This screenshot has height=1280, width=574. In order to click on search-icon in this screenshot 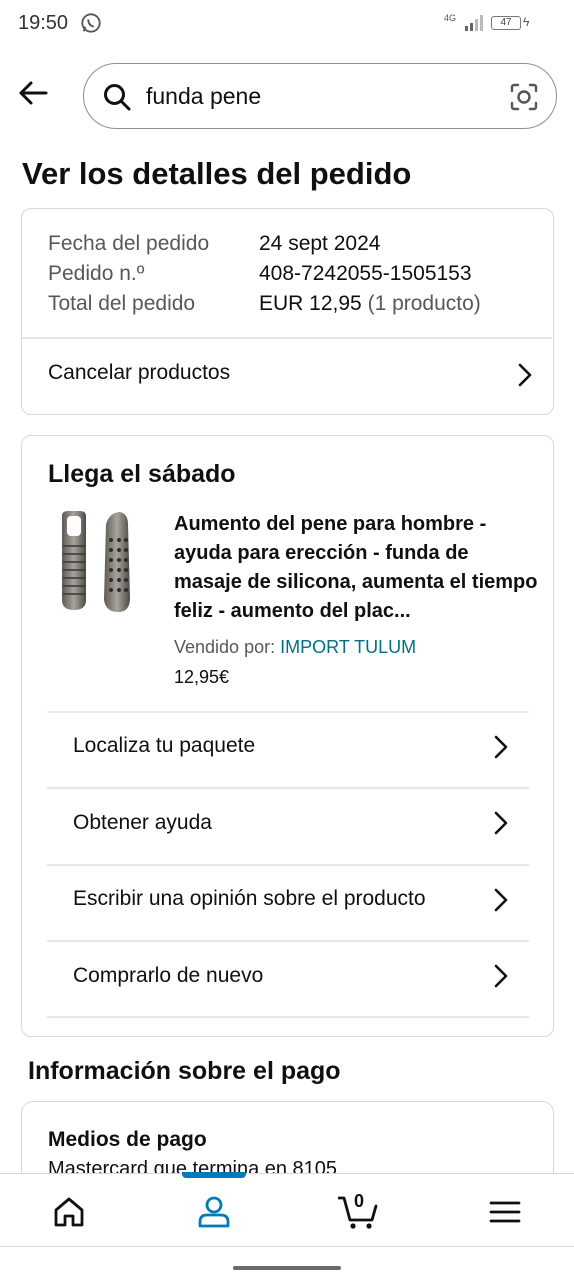, I will do `click(117, 97)`.